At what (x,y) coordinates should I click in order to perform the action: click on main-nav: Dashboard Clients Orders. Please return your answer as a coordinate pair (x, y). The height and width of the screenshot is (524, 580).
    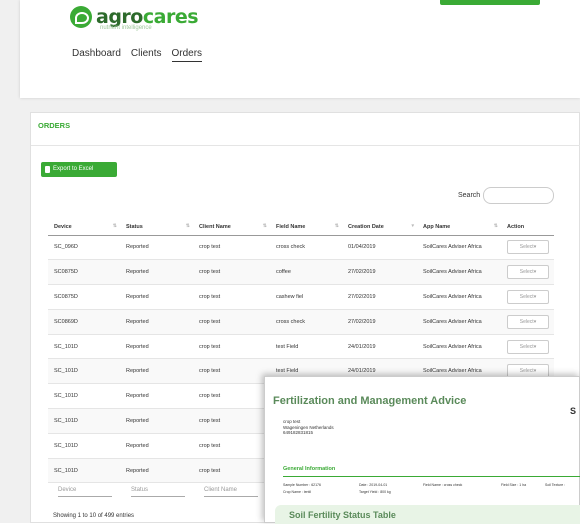
    Looking at the image, I should click on (137, 55).